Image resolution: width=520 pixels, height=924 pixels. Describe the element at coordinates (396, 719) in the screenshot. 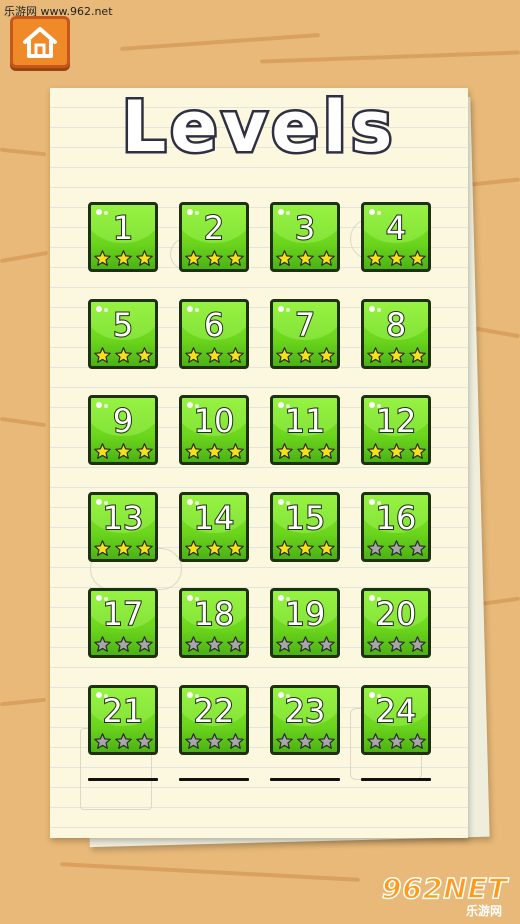

I see `level-button-24: 24` at that location.